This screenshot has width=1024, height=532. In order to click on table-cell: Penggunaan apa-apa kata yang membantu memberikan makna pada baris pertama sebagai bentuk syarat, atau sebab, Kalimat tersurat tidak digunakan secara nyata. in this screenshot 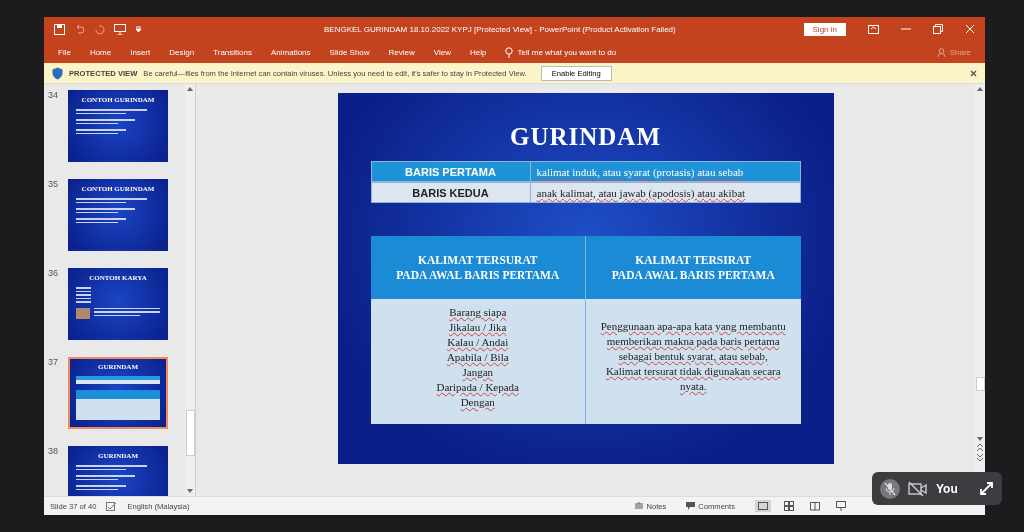, I will do `click(693, 361)`.